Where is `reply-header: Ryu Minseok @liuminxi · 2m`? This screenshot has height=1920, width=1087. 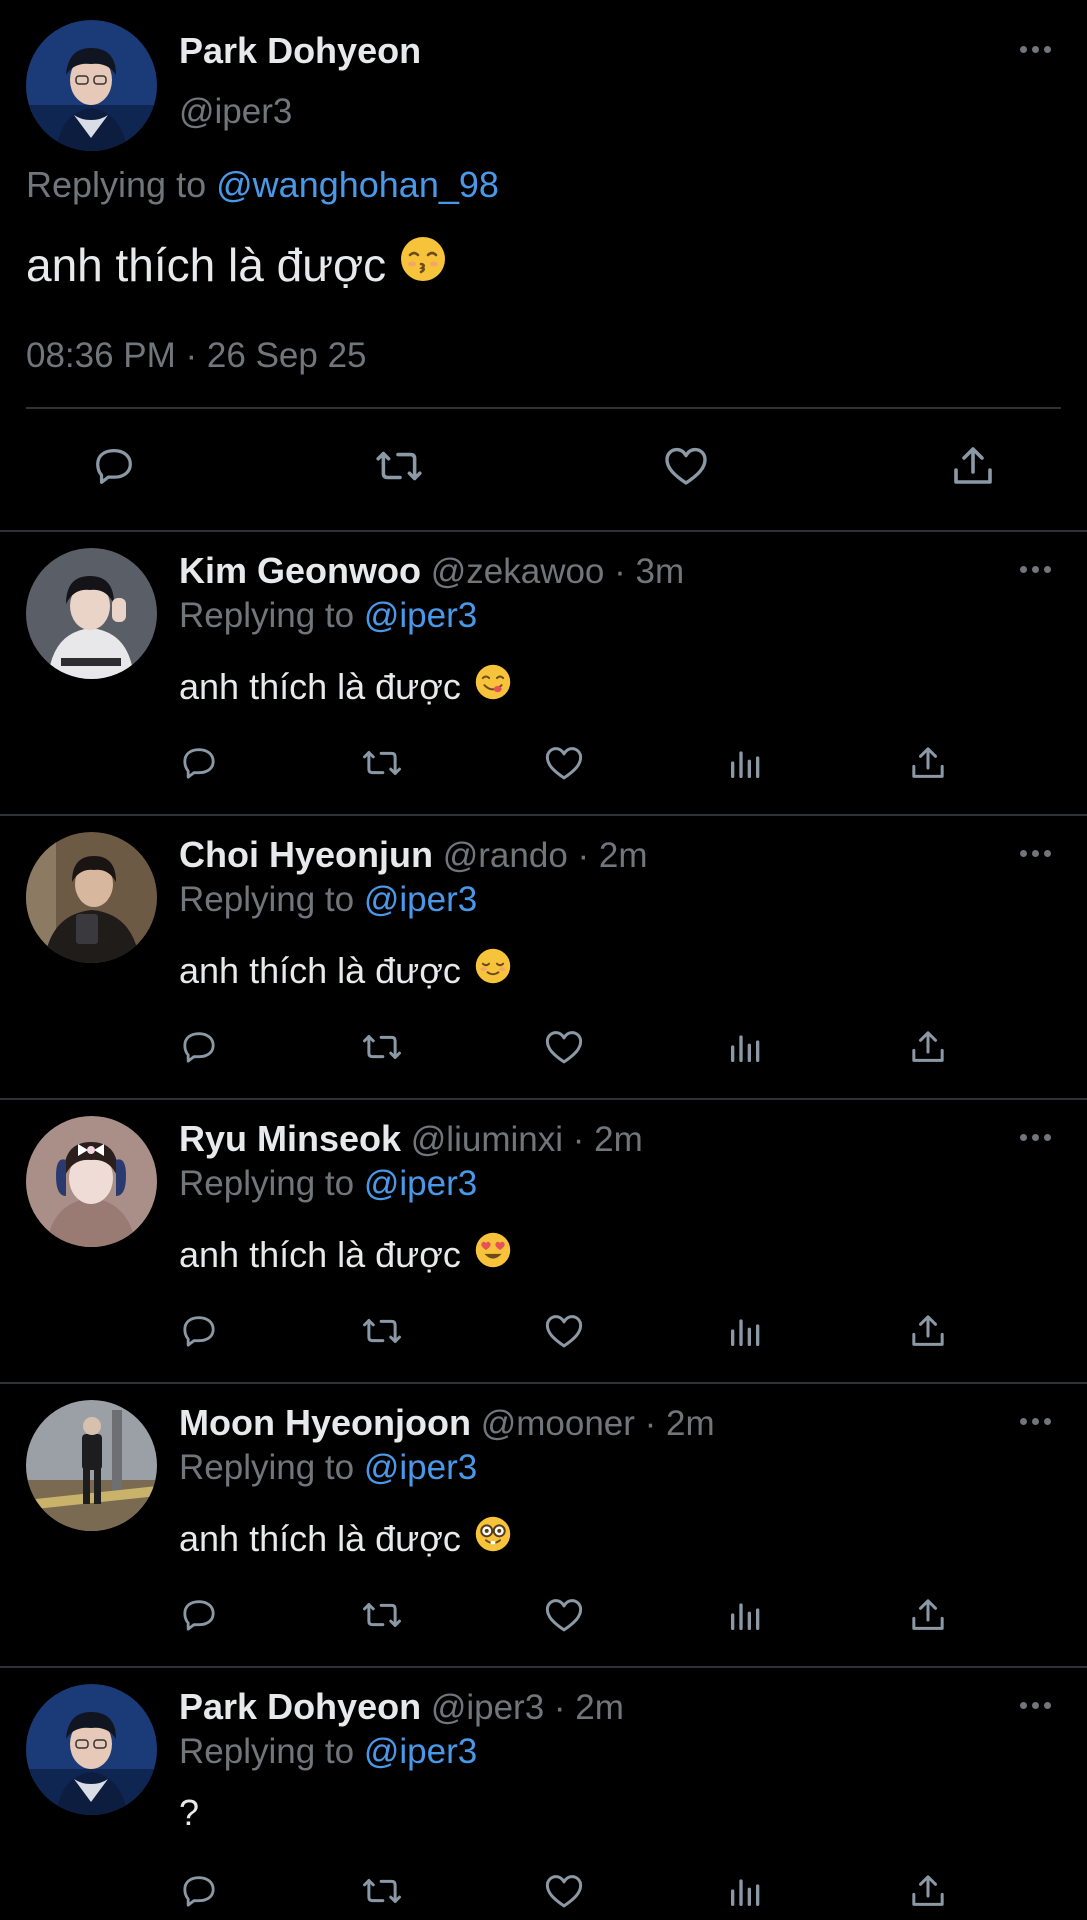
reply-header: Ryu Minseok @liuminxi · 2m is located at coordinates (411, 1139).